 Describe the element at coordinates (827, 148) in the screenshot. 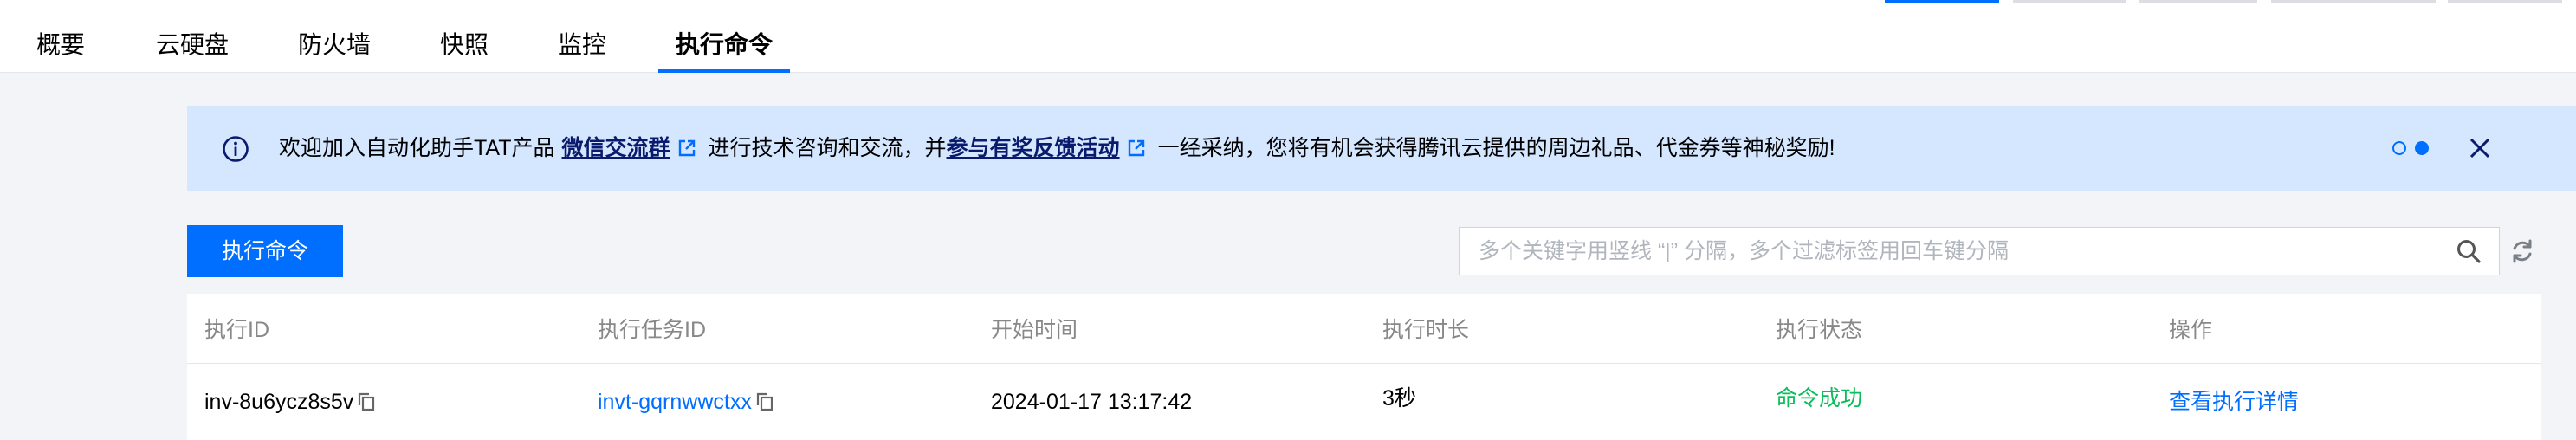

I see `banner-text: 进行技术咨询和交流，并` at that location.